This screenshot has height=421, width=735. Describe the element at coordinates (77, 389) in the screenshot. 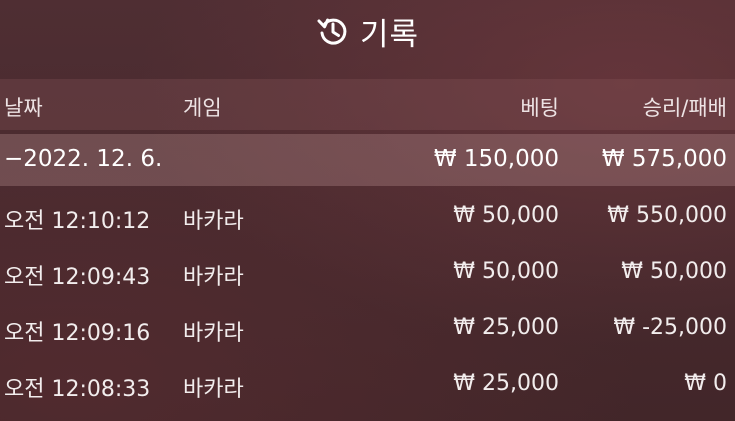

I see `row-time: 오전 12:08:33` at that location.